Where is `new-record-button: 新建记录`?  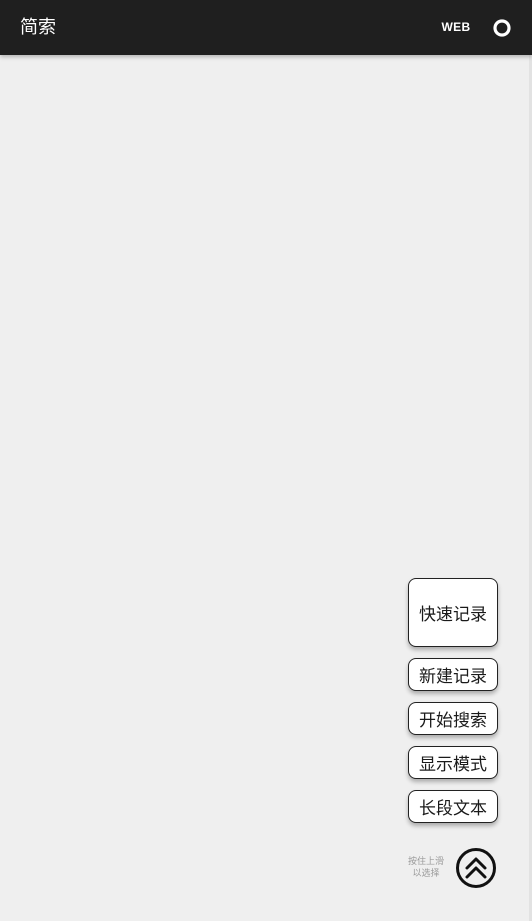
new-record-button: 新建记录 is located at coordinates (453, 674).